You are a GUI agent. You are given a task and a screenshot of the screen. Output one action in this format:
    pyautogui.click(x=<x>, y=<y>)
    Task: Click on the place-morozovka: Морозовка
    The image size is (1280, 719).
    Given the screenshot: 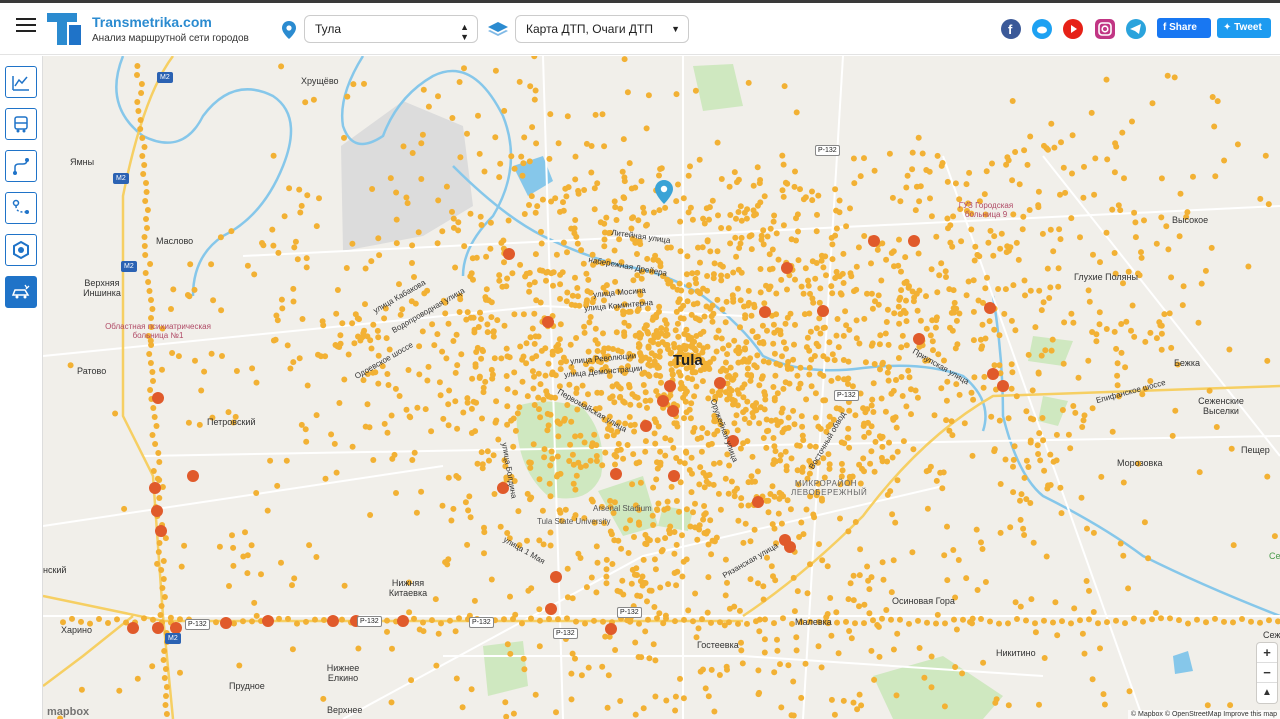 What is the action you would take?
    pyautogui.click(x=1140, y=463)
    